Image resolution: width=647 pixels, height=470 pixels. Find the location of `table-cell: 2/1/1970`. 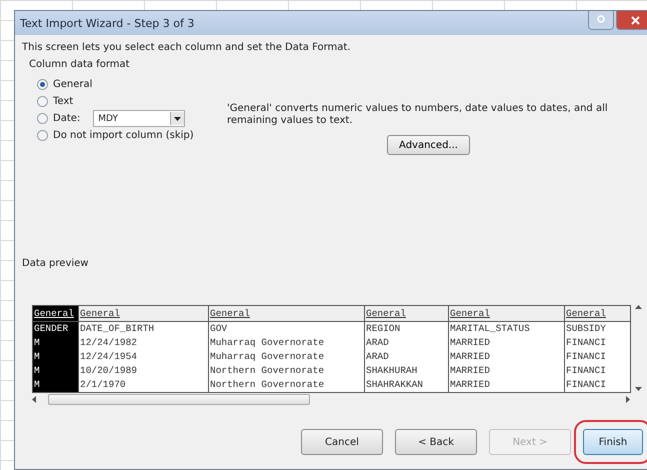

table-cell: 2/1/1970 is located at coordinates (143, 385).